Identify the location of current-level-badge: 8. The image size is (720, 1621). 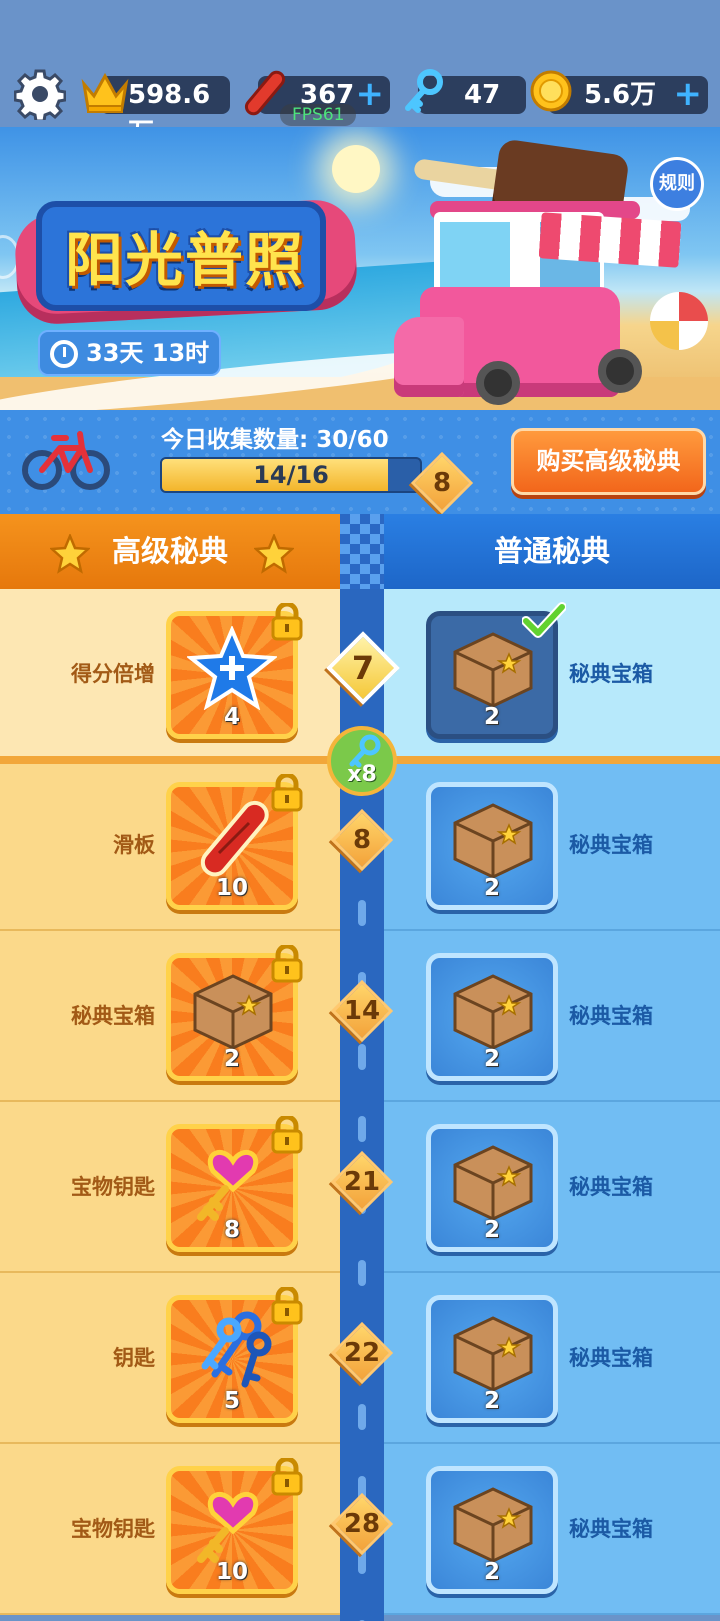
(442, 483).